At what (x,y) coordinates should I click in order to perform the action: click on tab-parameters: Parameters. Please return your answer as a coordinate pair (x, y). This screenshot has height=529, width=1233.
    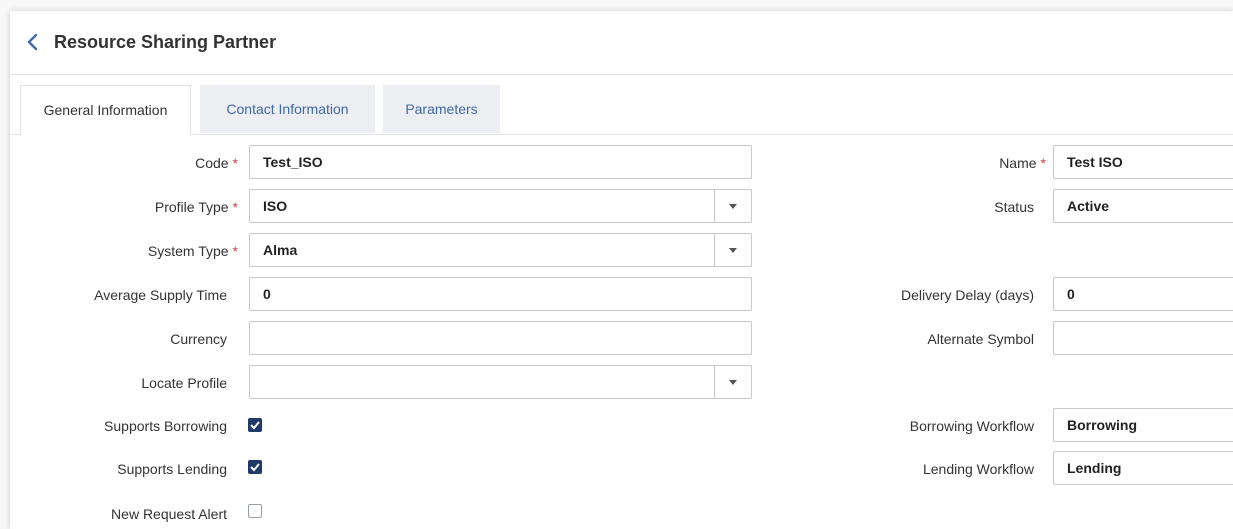
    Looking at the image, I should click on (441, 109).